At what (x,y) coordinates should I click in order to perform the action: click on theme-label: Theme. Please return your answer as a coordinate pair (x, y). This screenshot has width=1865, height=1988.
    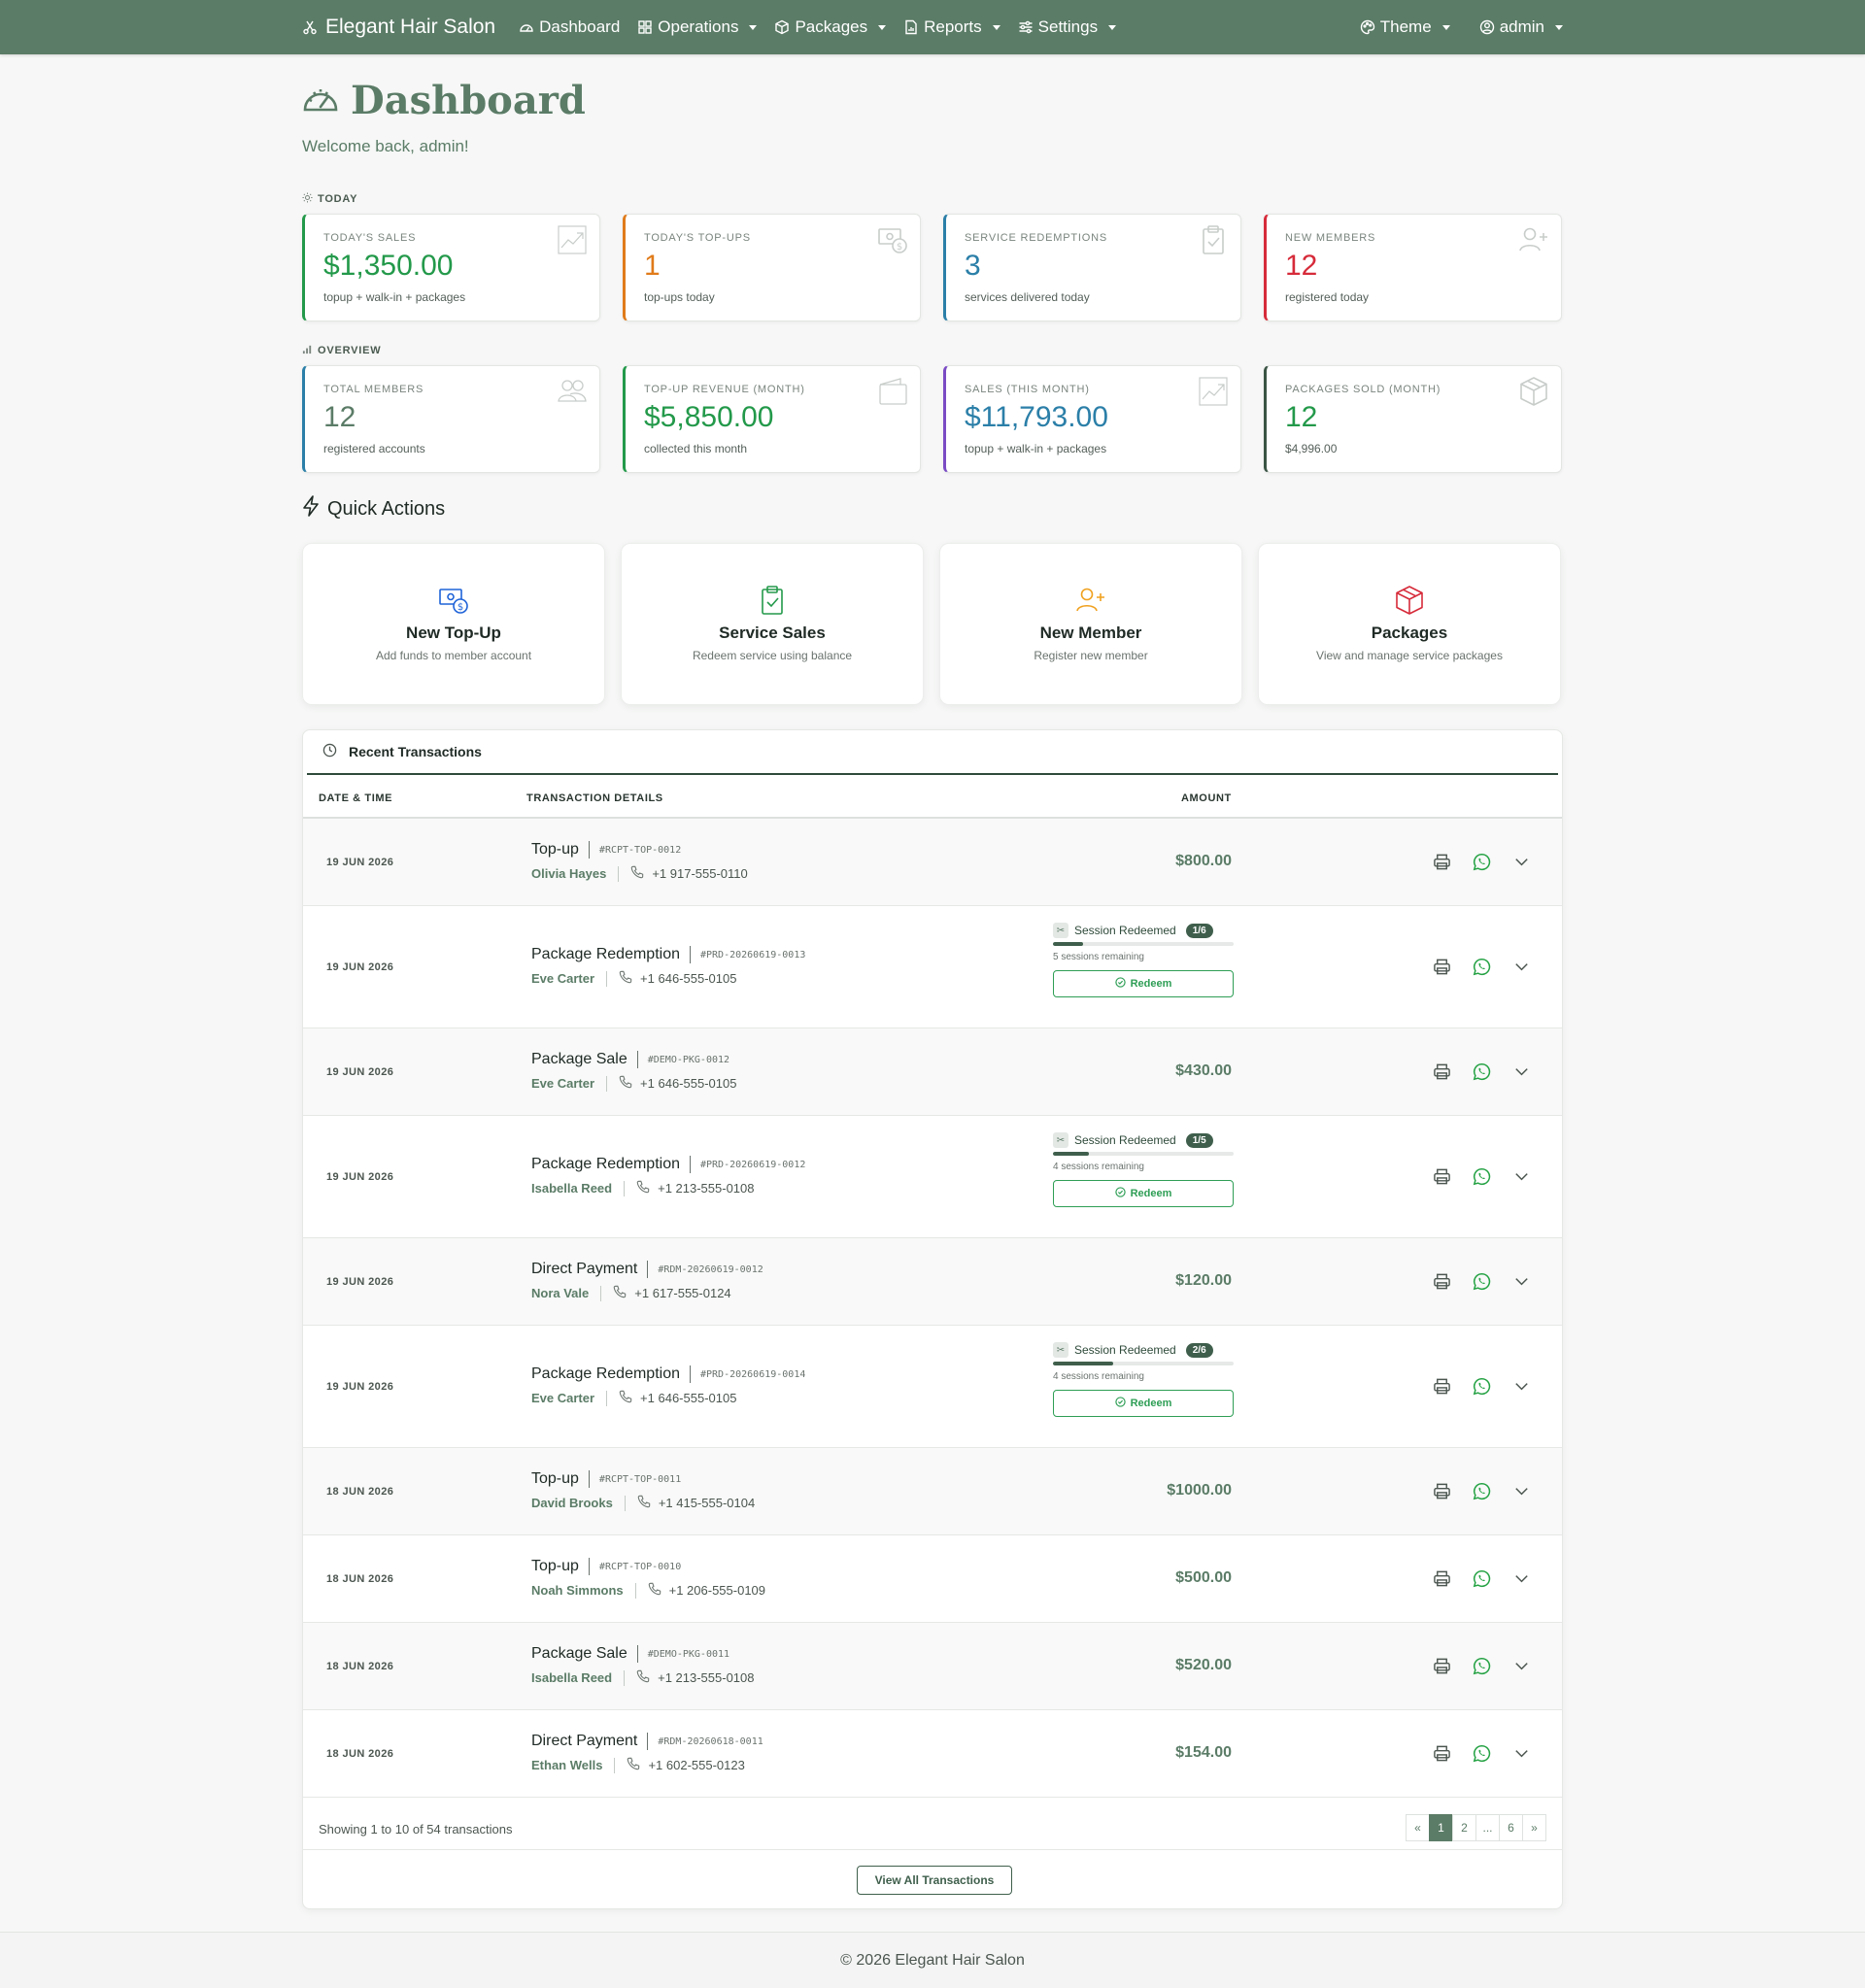
    Looking at the image, I should click on (1405, 26).